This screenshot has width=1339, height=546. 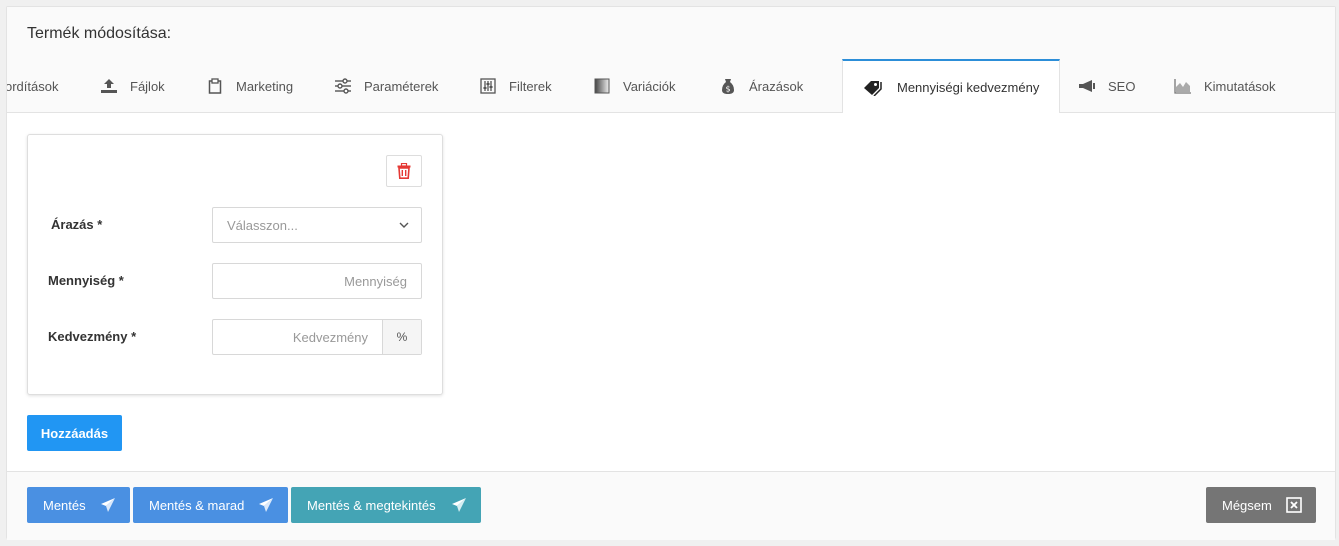 What do you see at coordinates (371, 505) in the screenshot?
I see `save-and-view-label: Mentés & megtekintés` at bounding box center [371, 505].